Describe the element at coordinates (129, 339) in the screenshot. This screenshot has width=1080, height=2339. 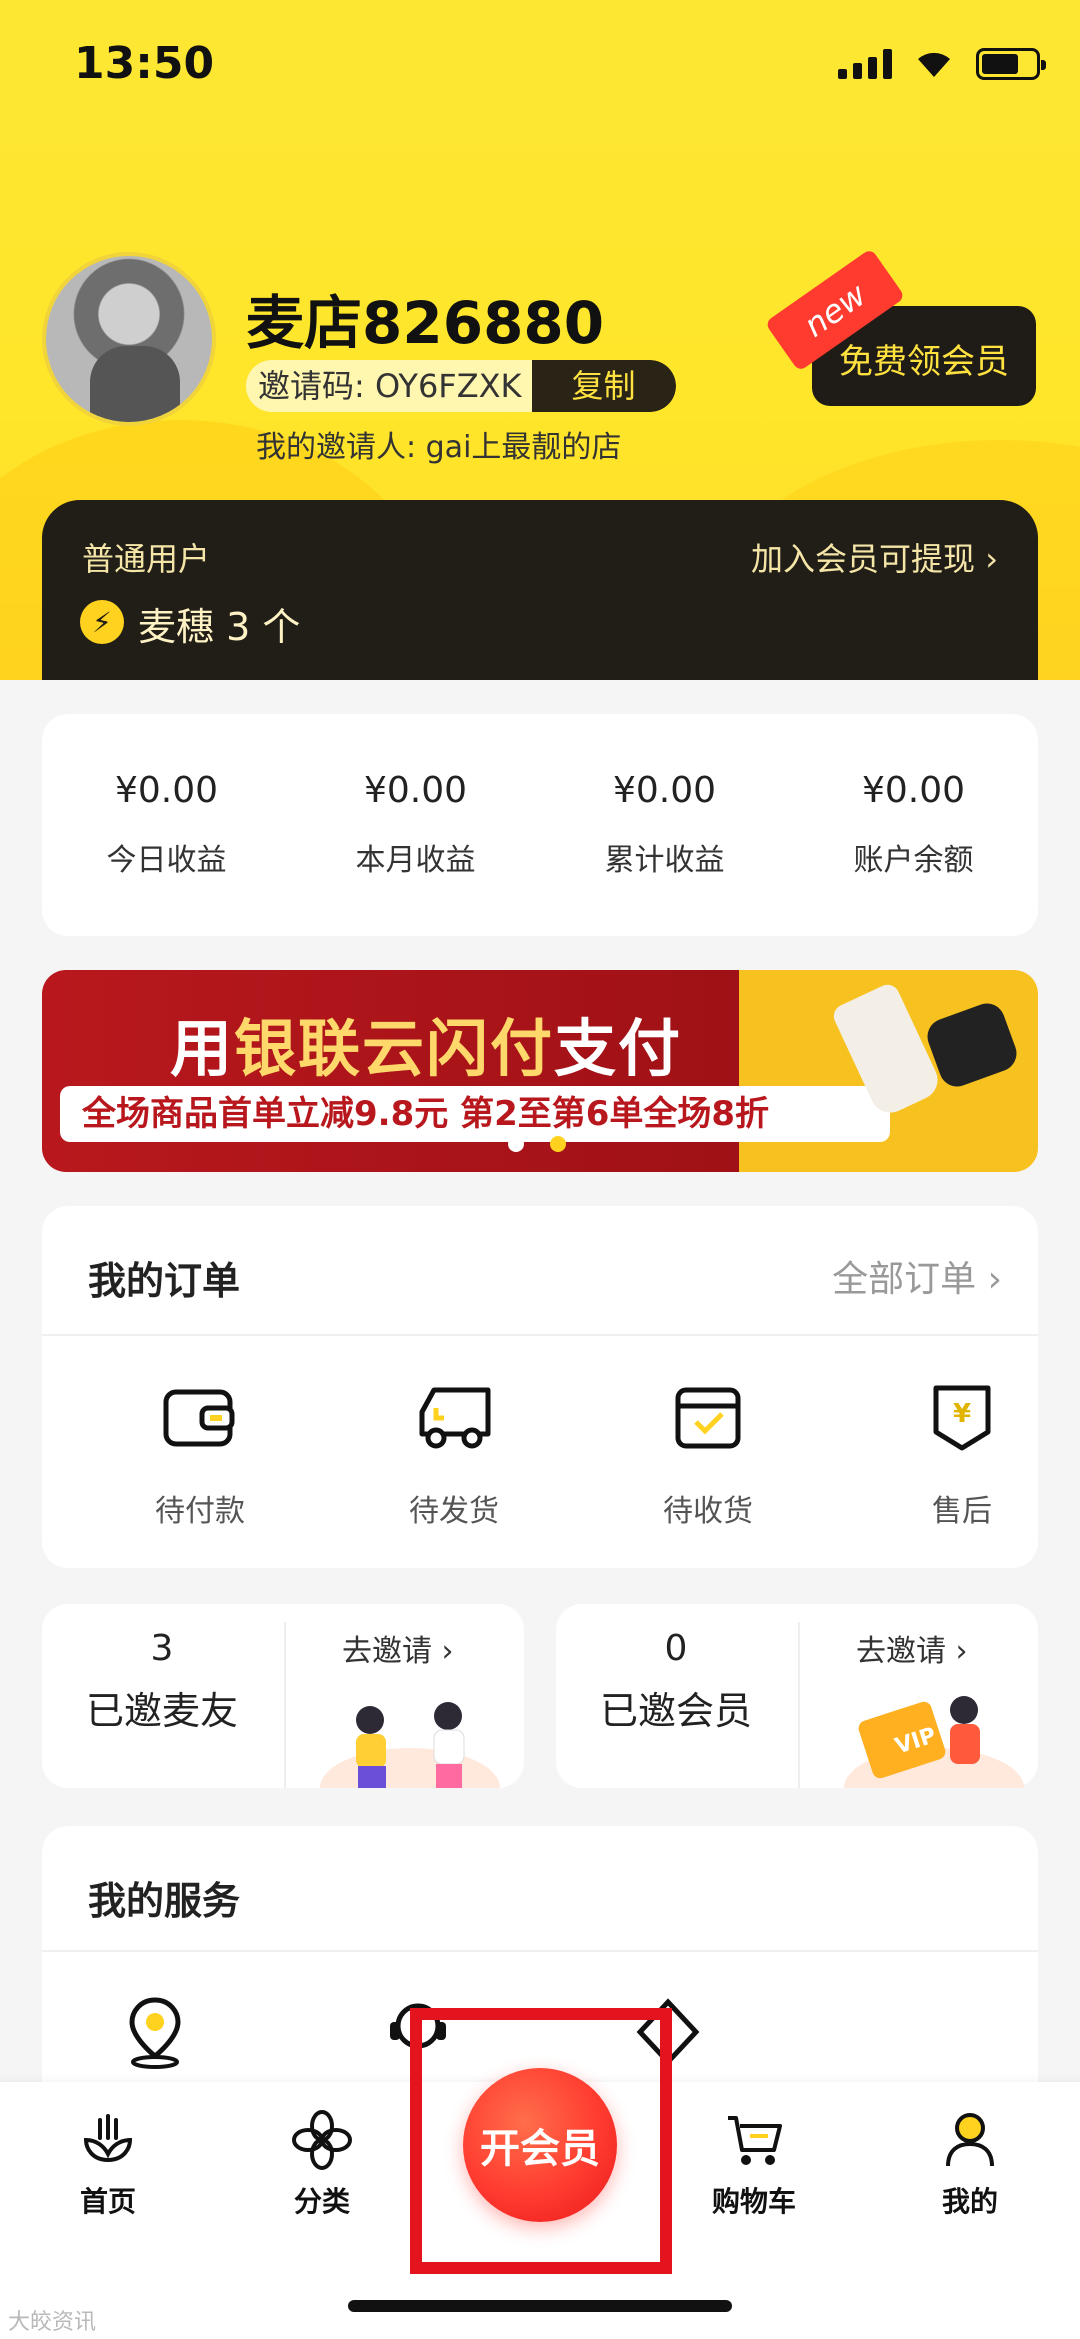
I see `avatar` at that location.